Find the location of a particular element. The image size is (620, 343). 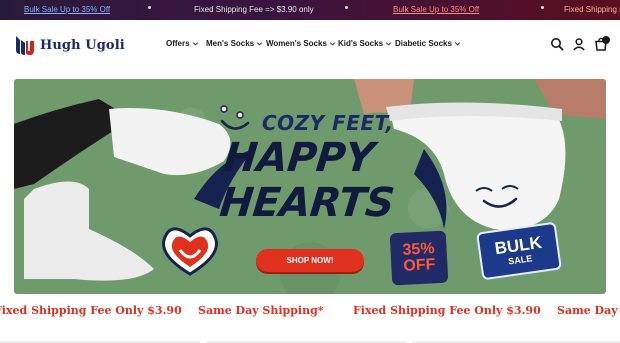

nav-item-label: Offers is located at coordinates (178, 43).